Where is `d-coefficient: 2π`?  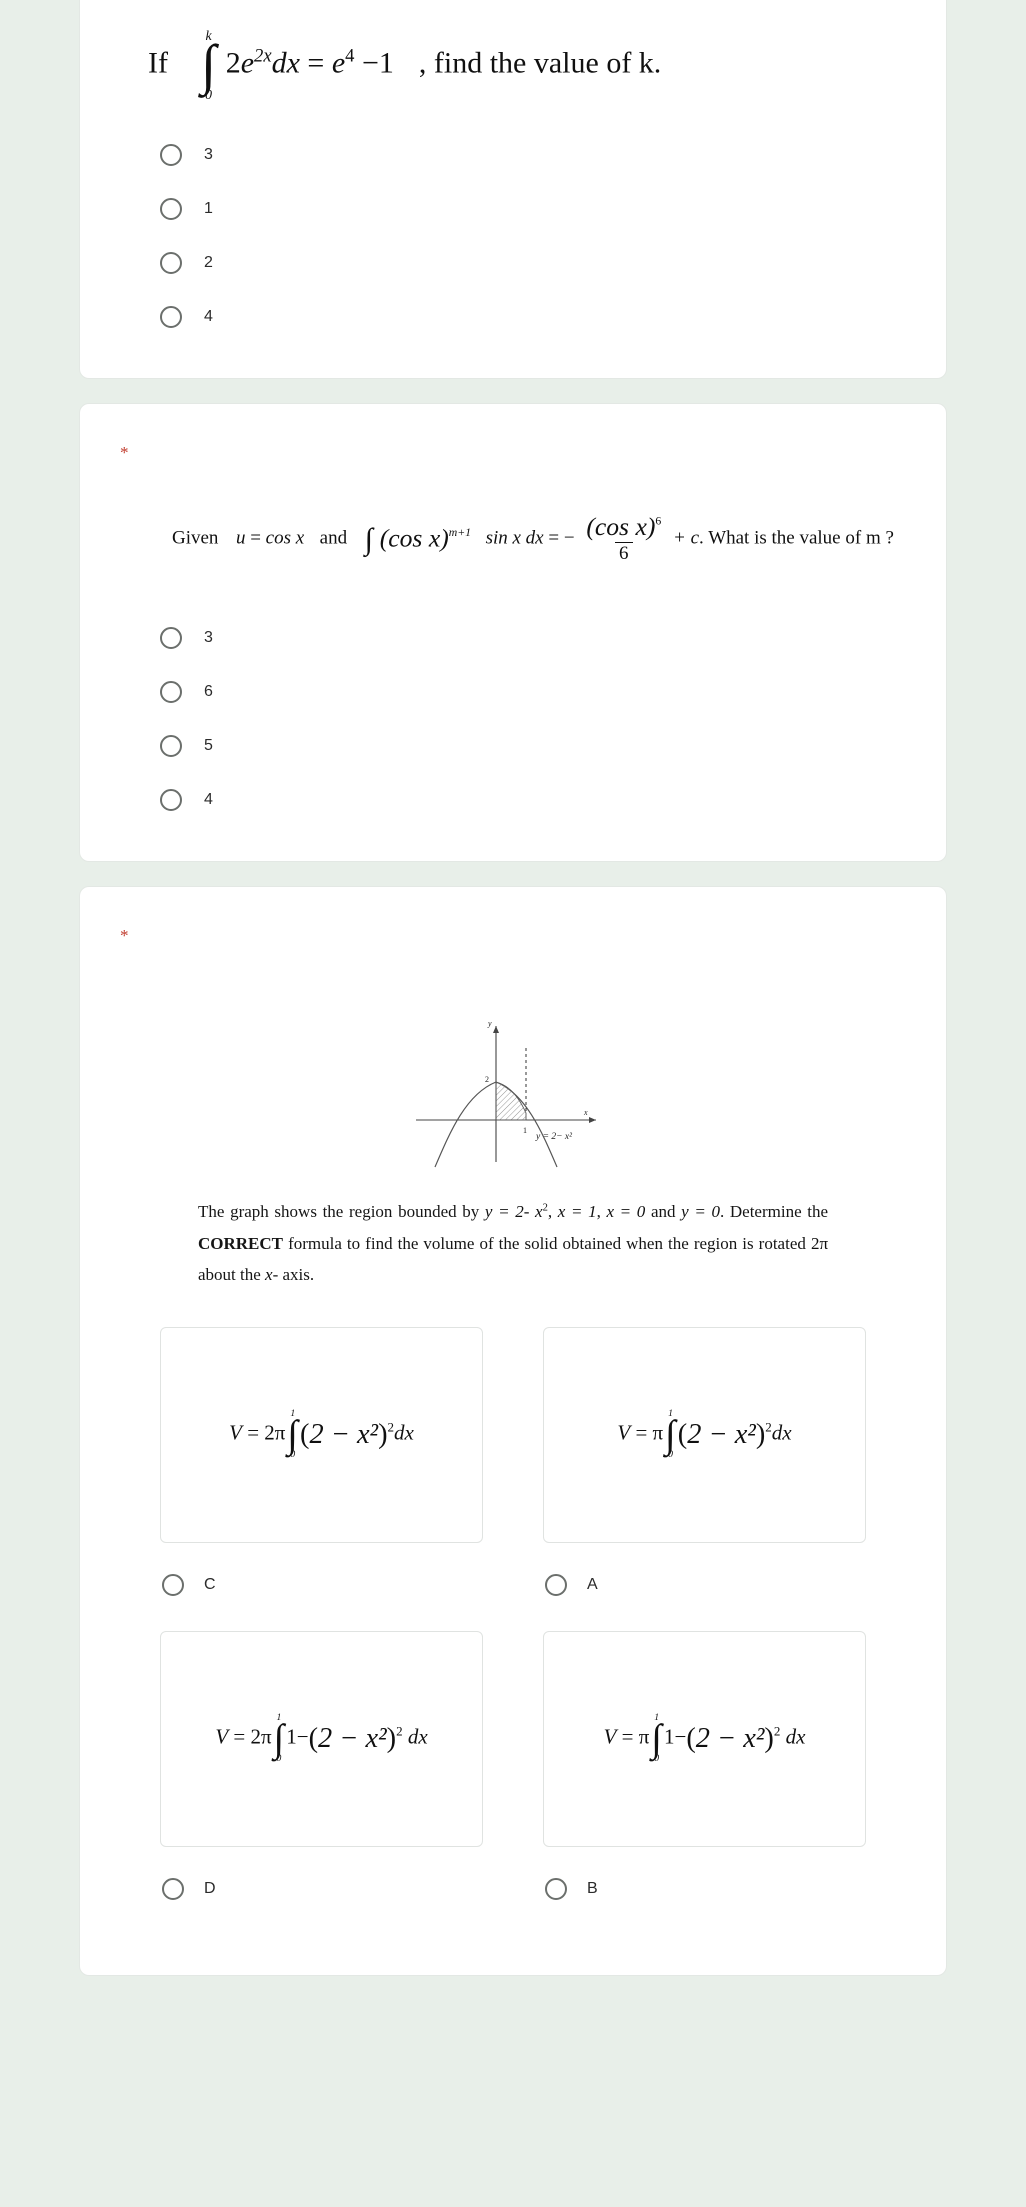
d-coefficient: 2π is located at coordinates (261, 1736).